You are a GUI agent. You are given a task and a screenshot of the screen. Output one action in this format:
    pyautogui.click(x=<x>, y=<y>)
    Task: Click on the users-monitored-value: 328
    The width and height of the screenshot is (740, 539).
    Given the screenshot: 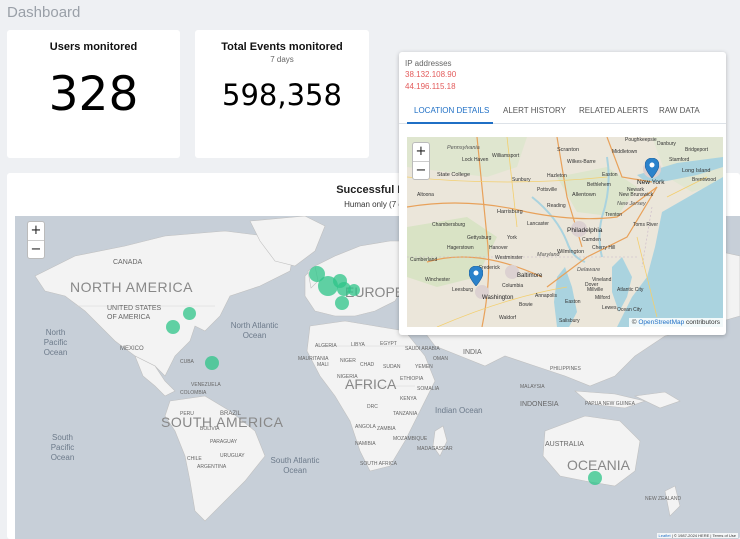 What is the action you would take?
    pyautogui.click(x=93, y=94)
    